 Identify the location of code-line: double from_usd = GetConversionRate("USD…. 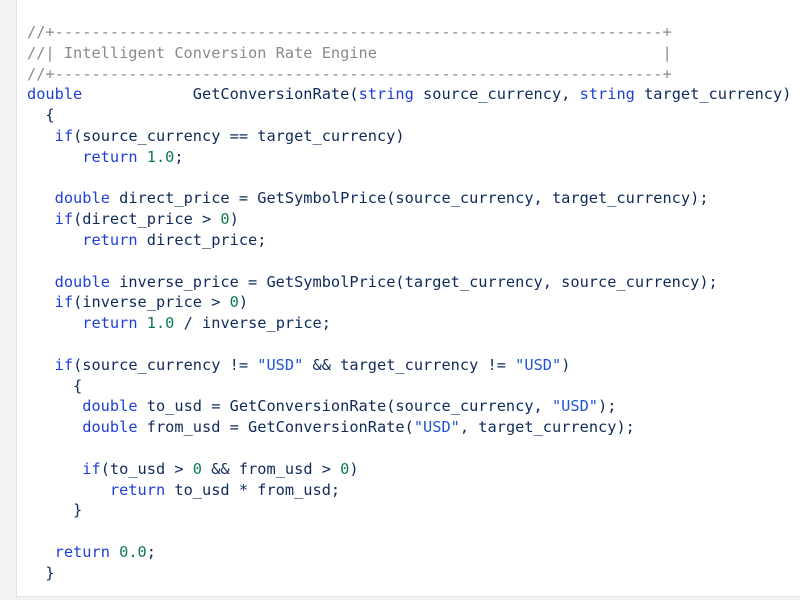
(413, 427).